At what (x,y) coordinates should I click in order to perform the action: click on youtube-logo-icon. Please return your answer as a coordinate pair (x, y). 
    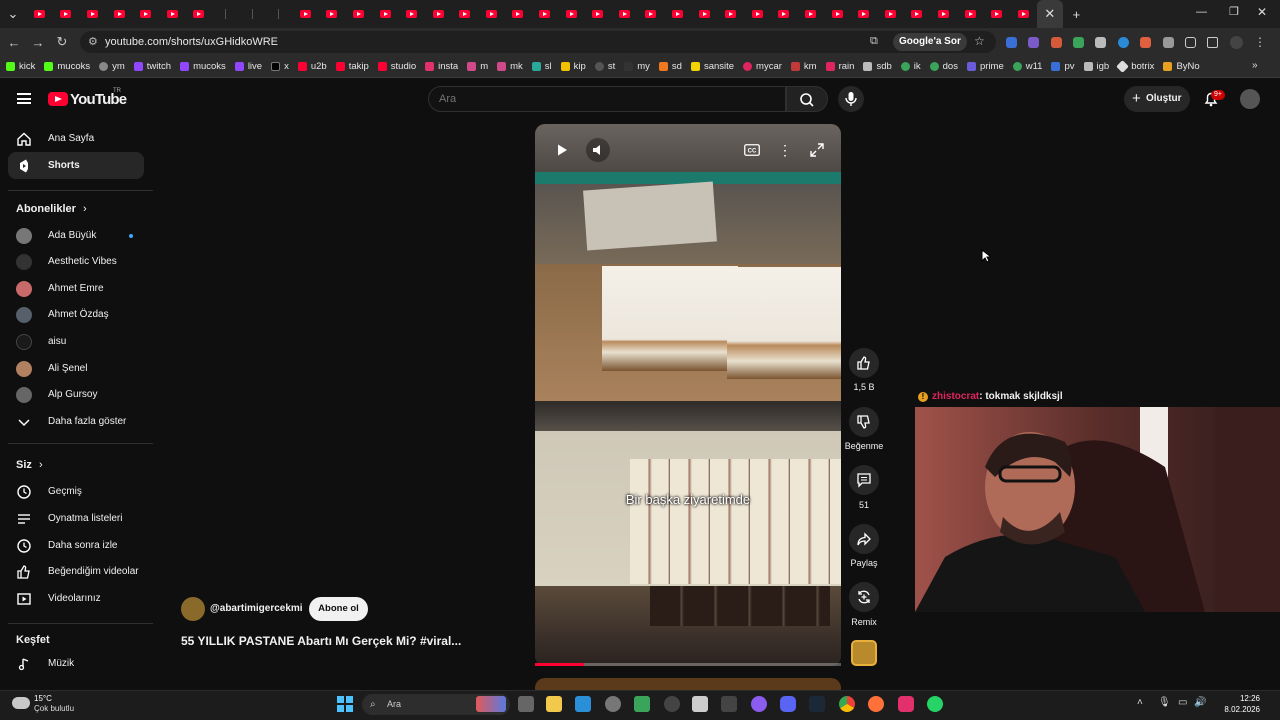
    Looking at the image, I should click on (58, 99).